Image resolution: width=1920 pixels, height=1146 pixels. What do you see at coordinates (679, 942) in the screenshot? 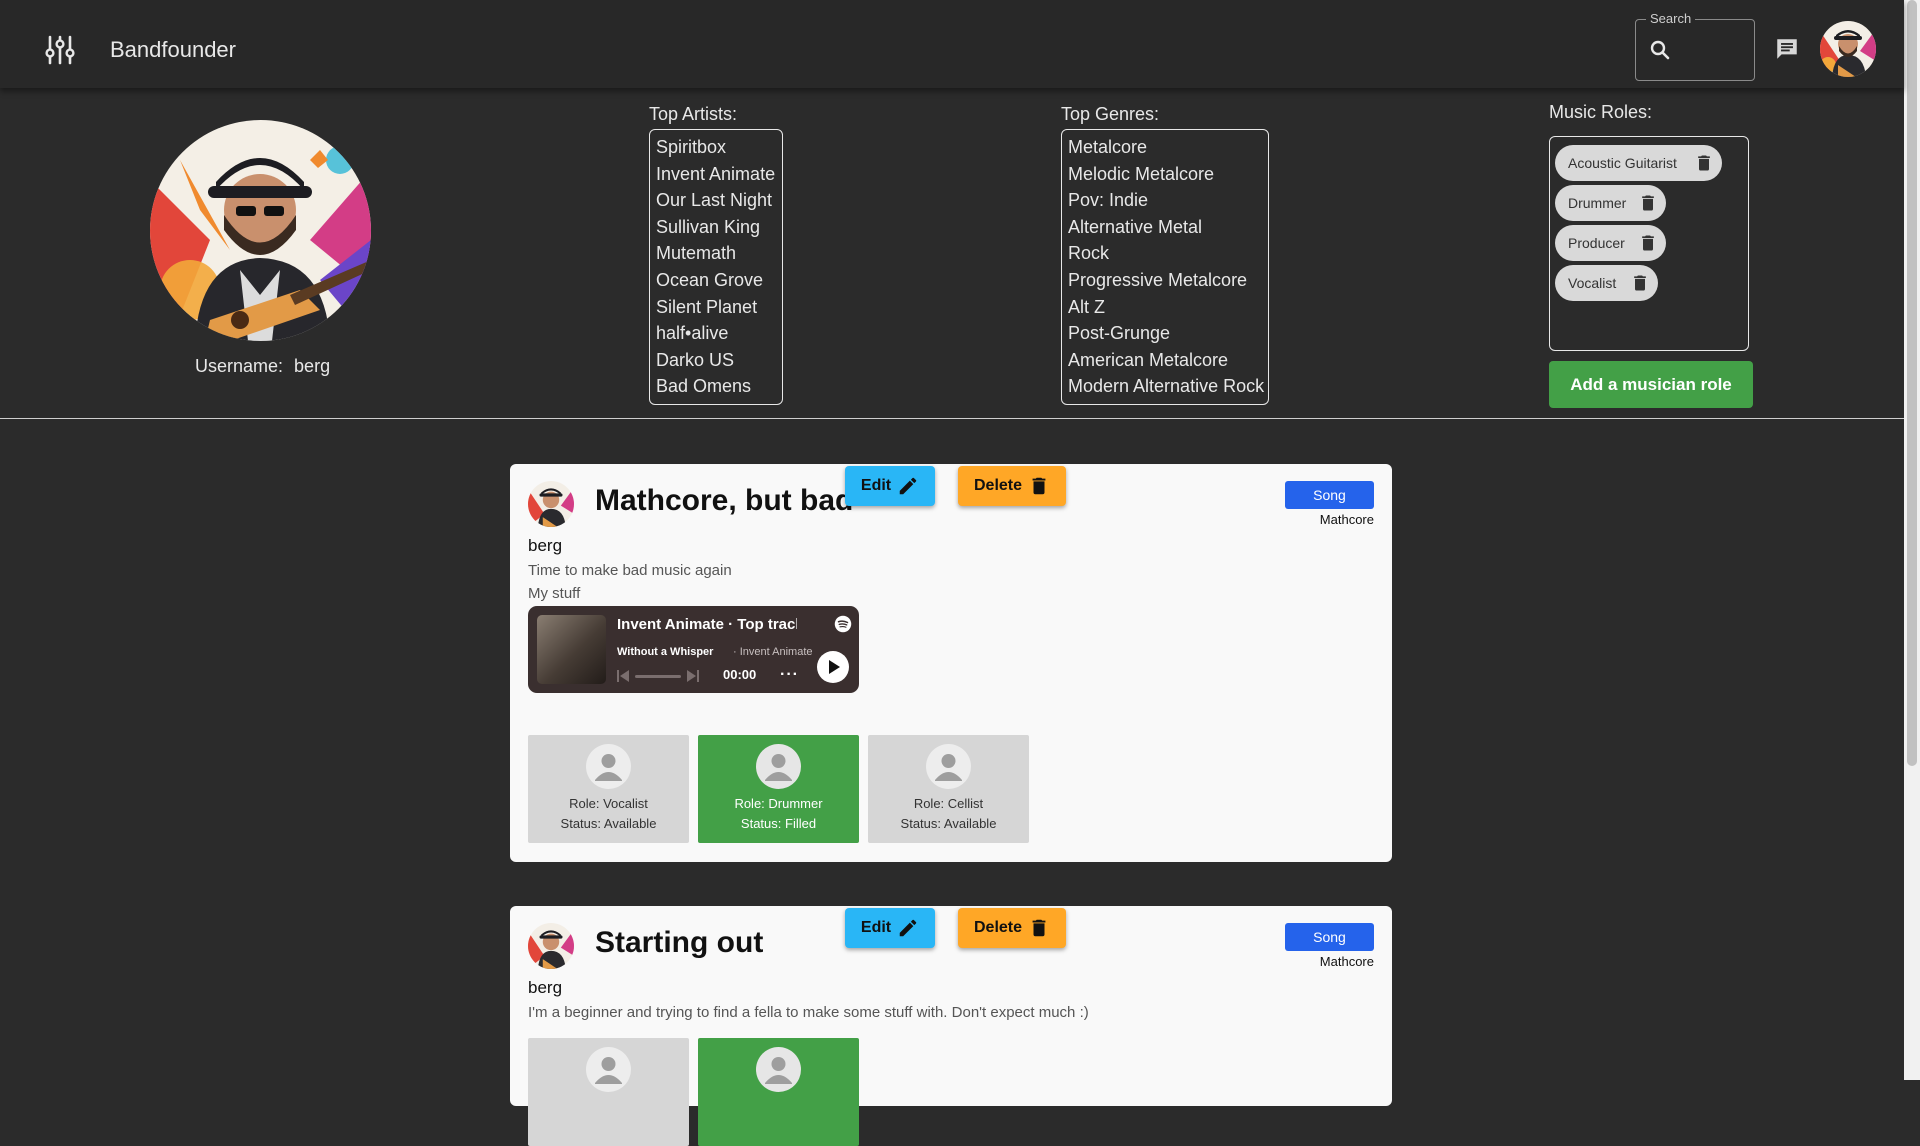
I see `post-title: Starting out` at bounding box center [679, 942].